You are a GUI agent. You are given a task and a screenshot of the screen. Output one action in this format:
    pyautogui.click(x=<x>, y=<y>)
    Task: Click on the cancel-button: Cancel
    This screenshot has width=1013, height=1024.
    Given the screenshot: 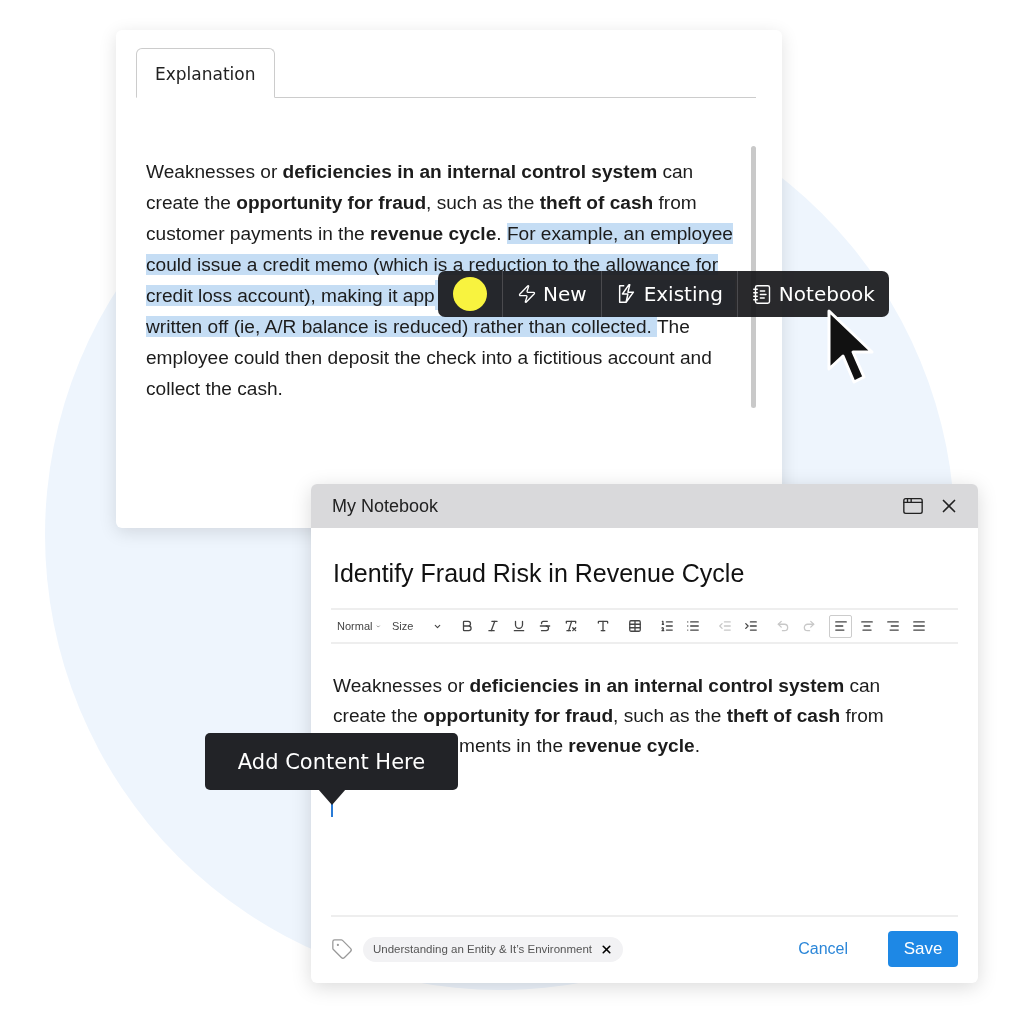 What is the action you would take?
    pyautogui.click(x=823, y=949)
    